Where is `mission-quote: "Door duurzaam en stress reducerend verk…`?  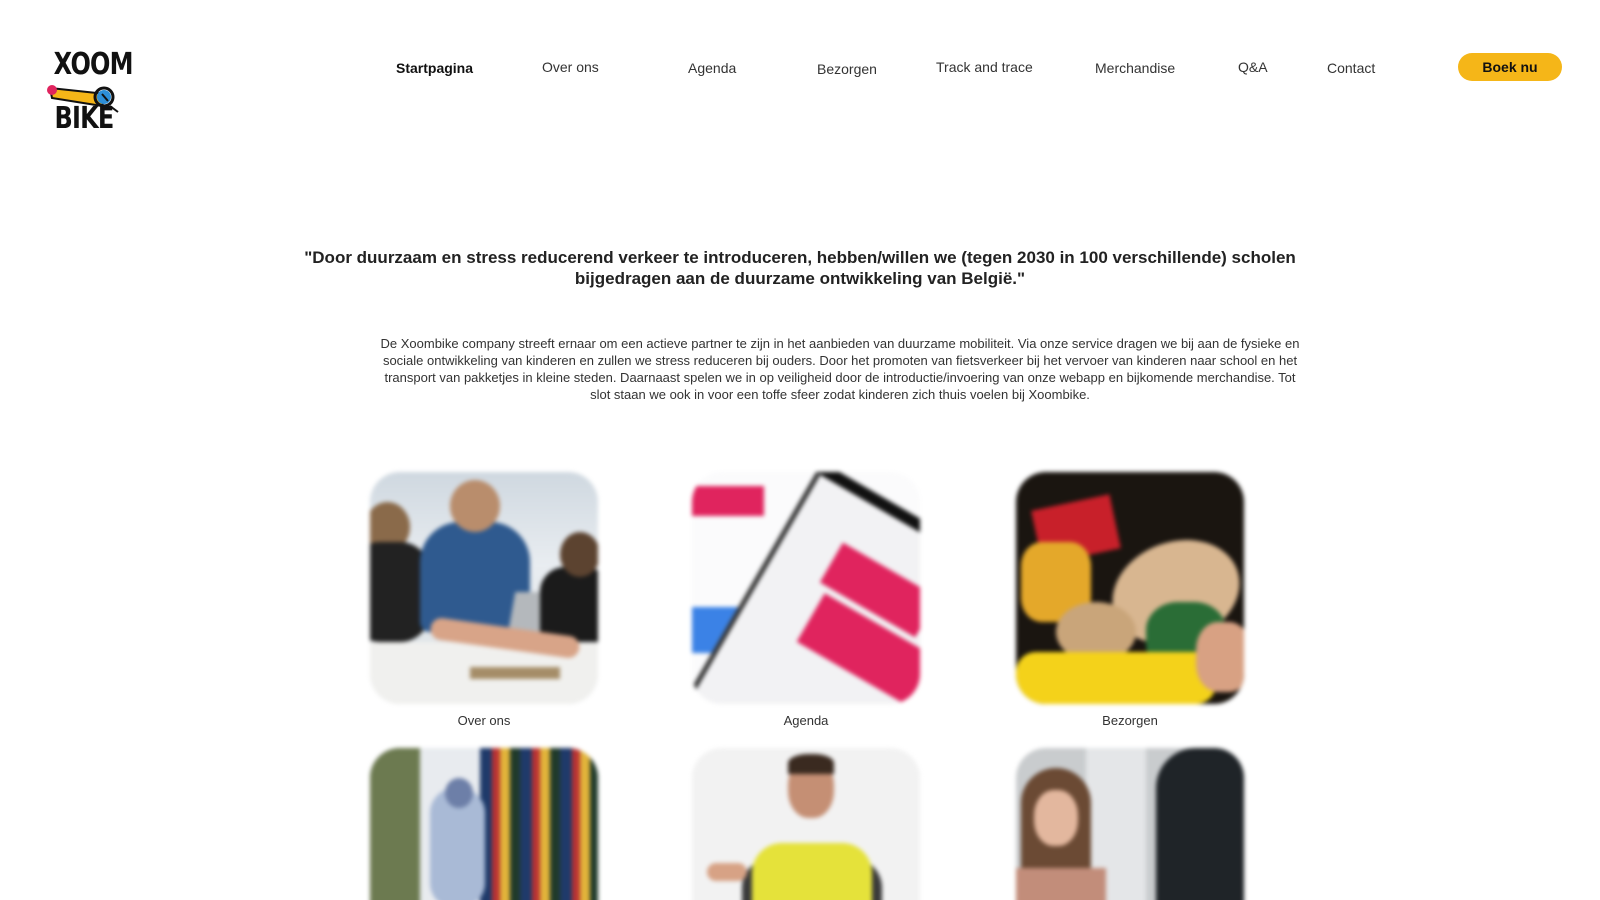 mission-quote: "Door duurzaam en stress reducerend verk… is located at coordinates (800, 268).